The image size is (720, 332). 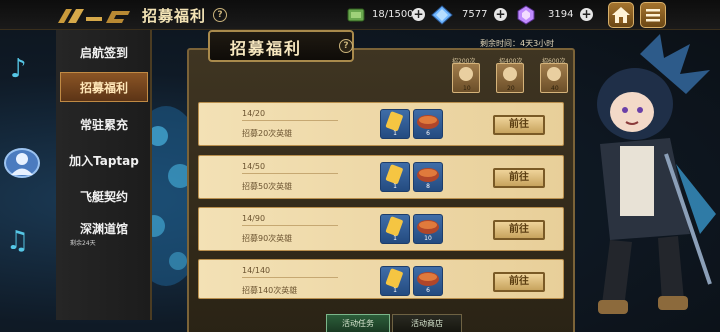 What do you see at coordinates (442, 15) in the screenshot?
I see `crystal-icon` at bounding box center [442, 15].